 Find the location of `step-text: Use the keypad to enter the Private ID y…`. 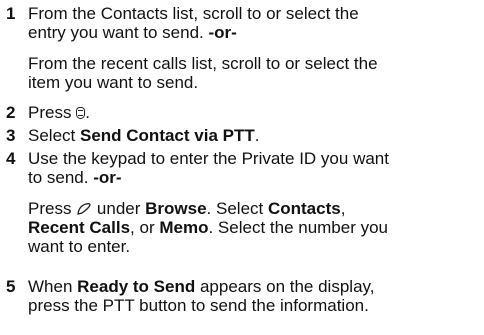

step-text: Use the keypad to enter the Private ID y… is located at coordinates (208, 158).